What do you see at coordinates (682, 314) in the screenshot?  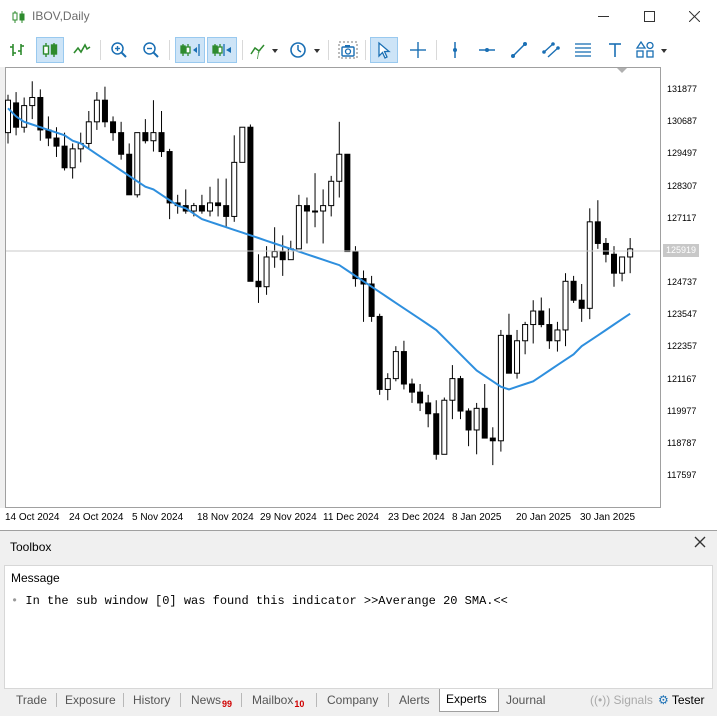 I see `price-tick-label: 123547` at bounding box center [682, 314].